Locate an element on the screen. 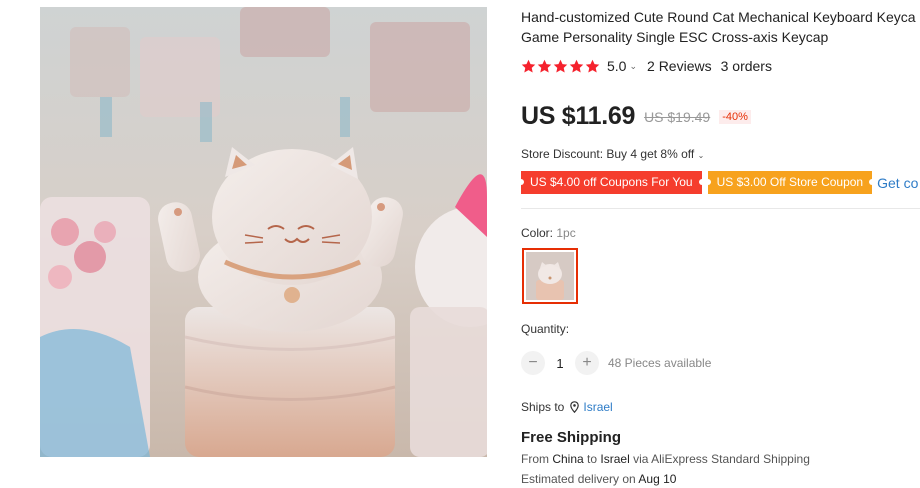 This screenshot has height=488, width=920. quantity-stepper: − 1 + 48 Pieces available is located at coordinates (616, 363).